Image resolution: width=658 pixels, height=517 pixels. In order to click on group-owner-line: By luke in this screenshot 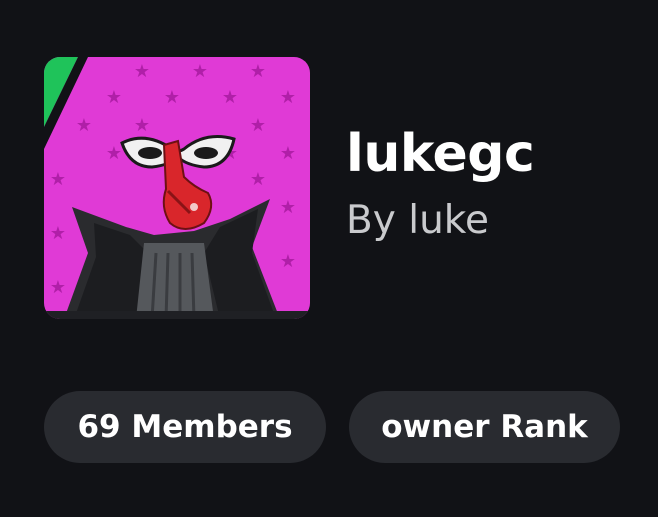, I will do `click(417, 221)`.